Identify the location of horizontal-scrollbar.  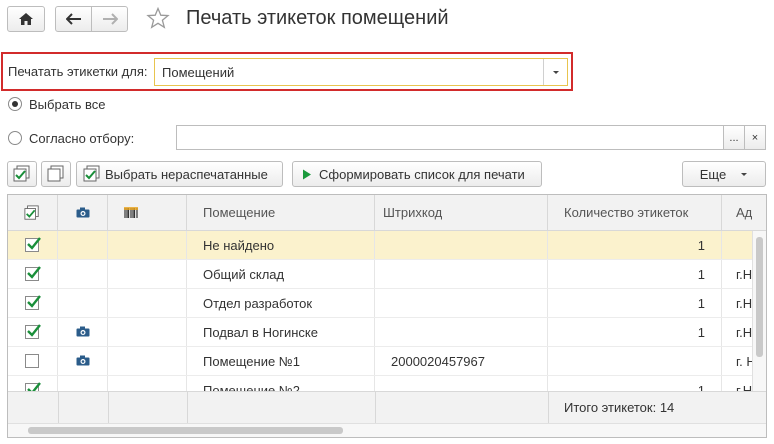
(387, 430).